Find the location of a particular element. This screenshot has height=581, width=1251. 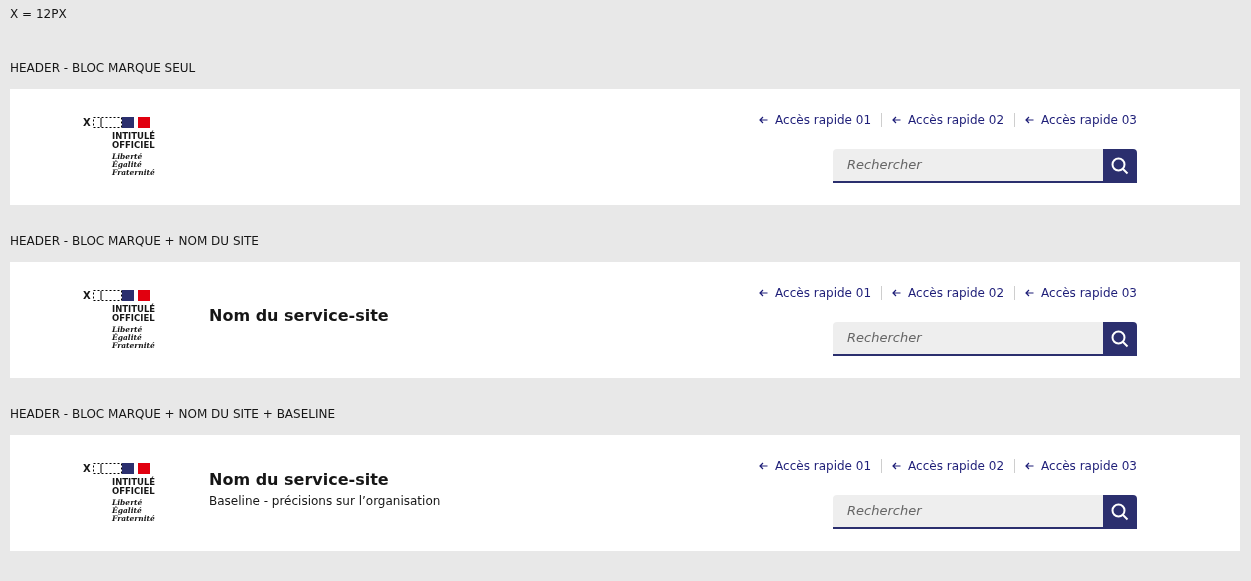

section-title: HEADER - BLOC MARQUE + NOM DU SITE is located at coordinates (134, 241).